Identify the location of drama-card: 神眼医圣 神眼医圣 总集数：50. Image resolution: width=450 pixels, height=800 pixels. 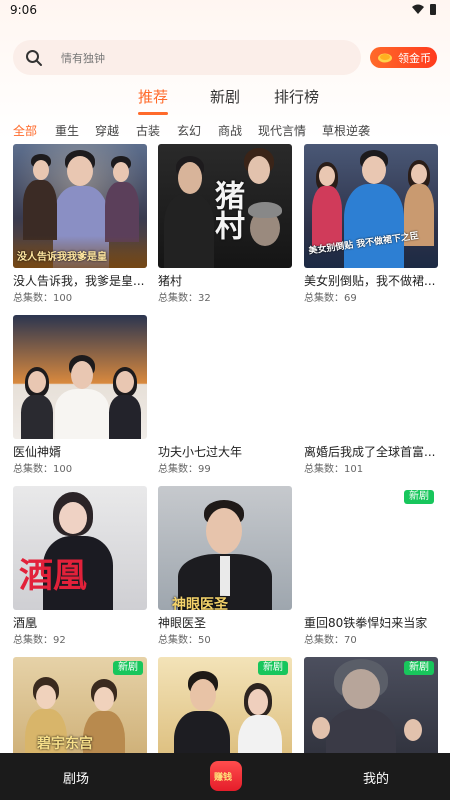
(225, 566).